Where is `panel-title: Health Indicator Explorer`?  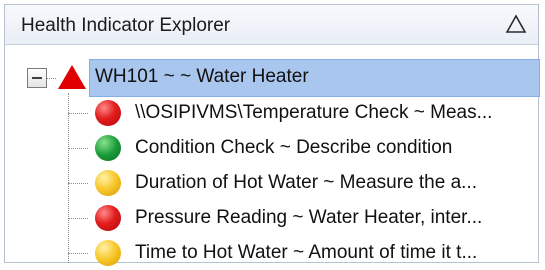
panel-title: Health Indicator Explorer is located at coordinates (126, 25).